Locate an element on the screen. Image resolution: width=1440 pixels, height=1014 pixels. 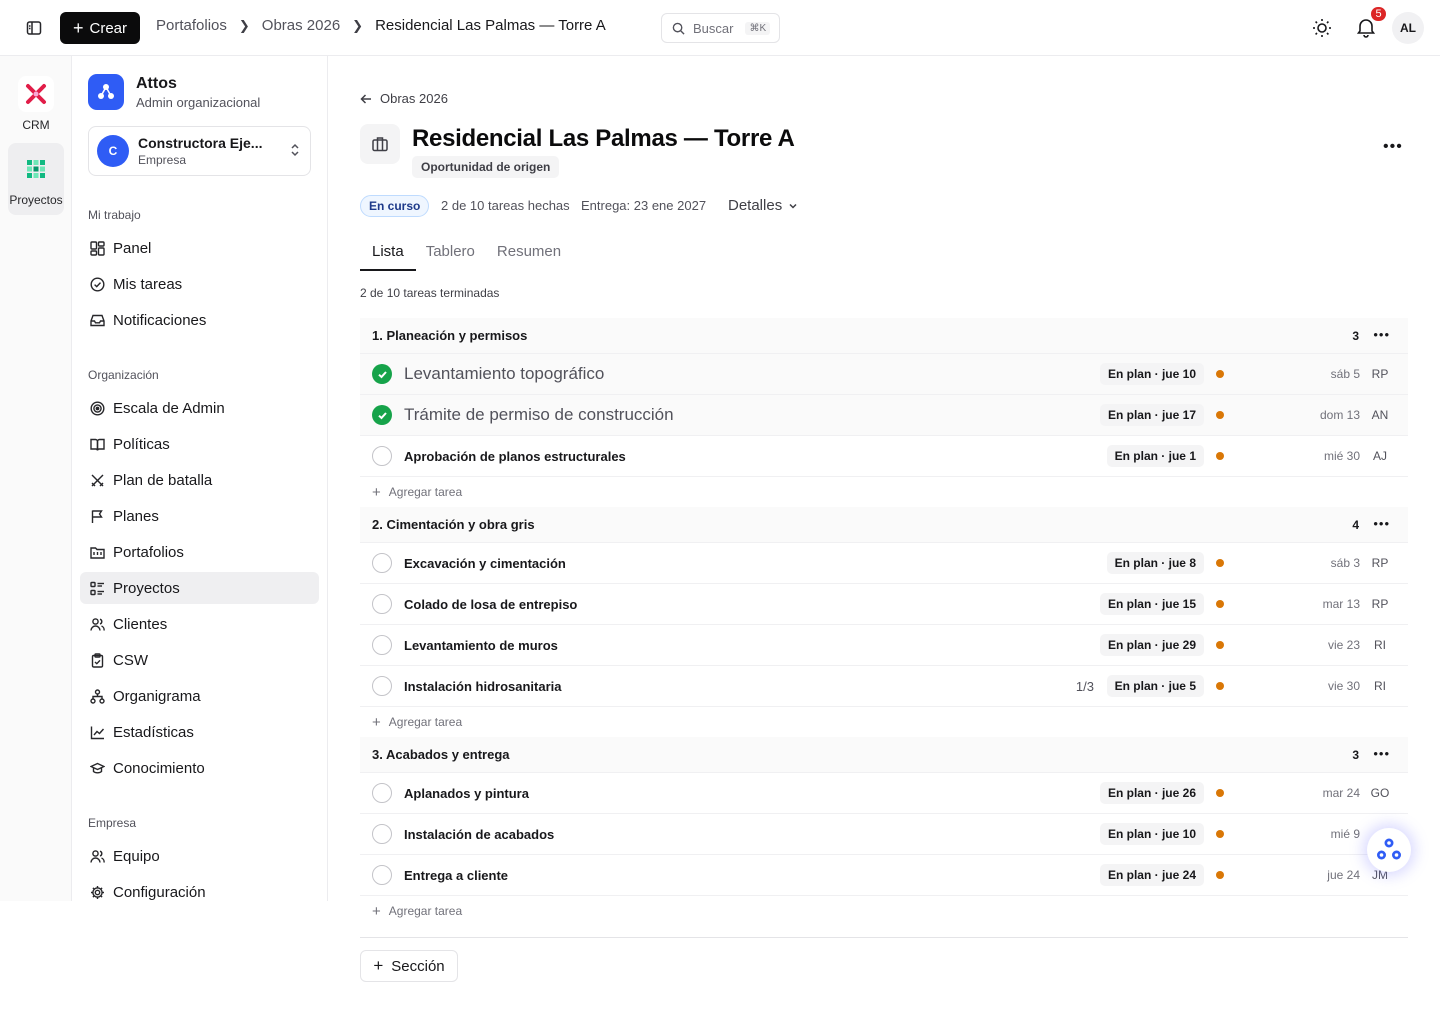
breadcrumb-obras: Obras 2026 is located at coordinates (301, 25).